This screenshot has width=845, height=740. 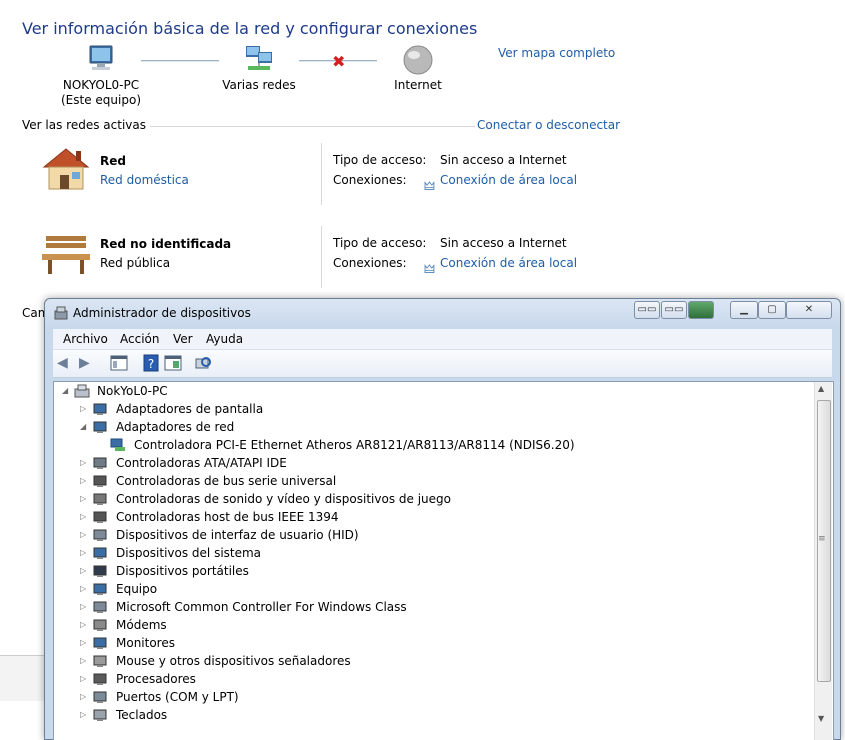 What do you see at coordinates (182, 571) in the screenshot?
I see `device-category-label: Dispositivos portátiles` at bounding box center [182, 571].